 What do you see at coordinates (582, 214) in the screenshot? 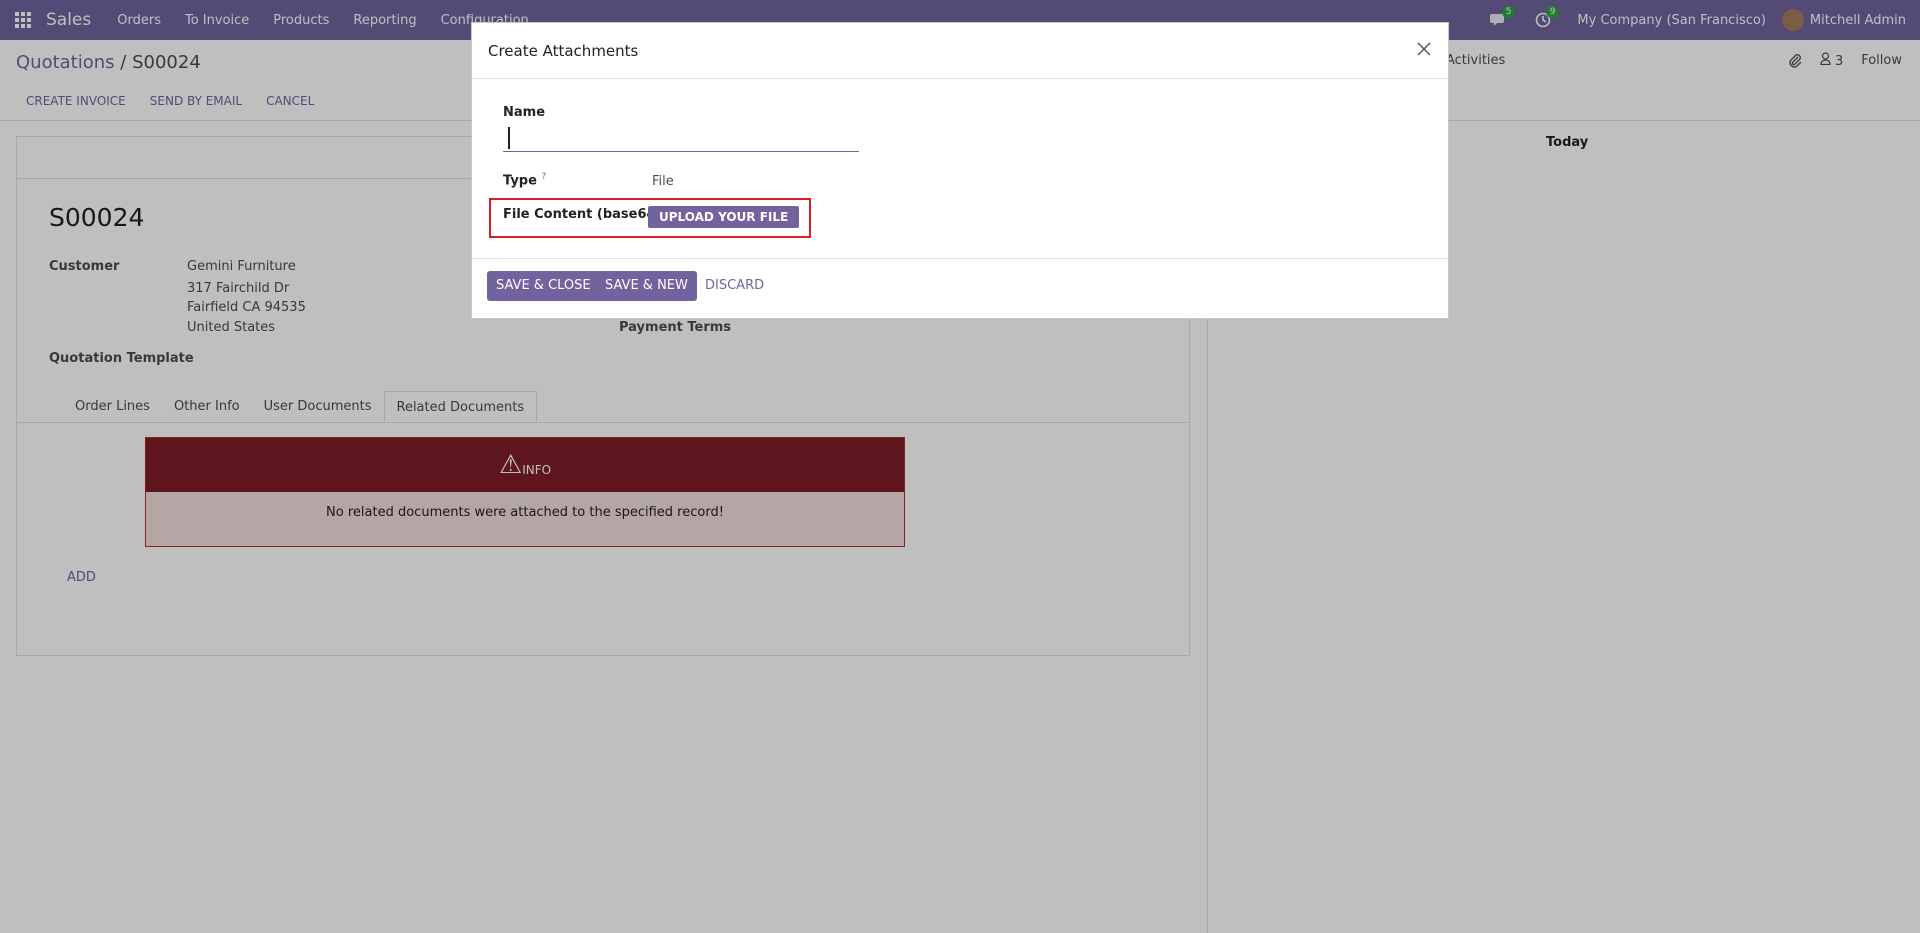
I see `file-content-label: File Content (base64)` at bounding box center [582, 214].